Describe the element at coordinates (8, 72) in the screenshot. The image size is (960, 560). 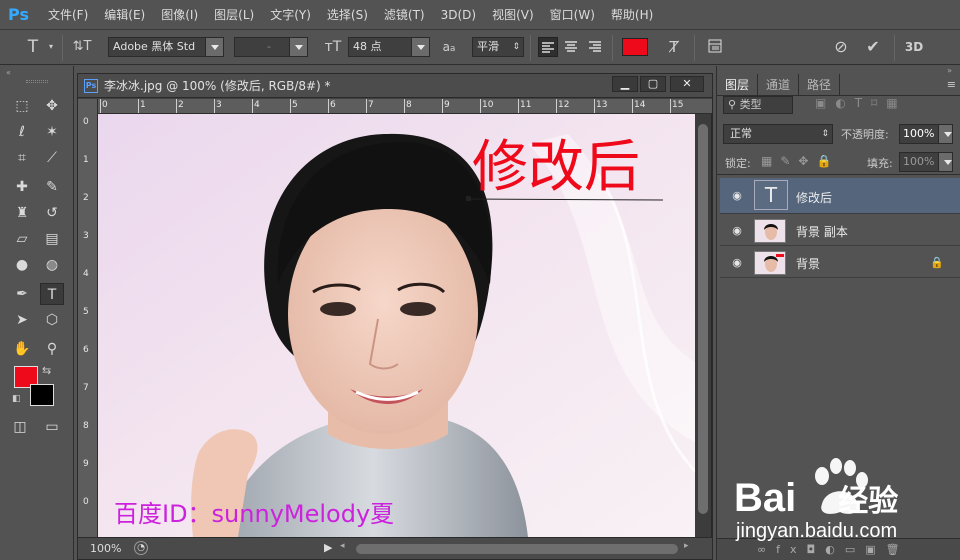
I see `collapse-icon: «` at that location.